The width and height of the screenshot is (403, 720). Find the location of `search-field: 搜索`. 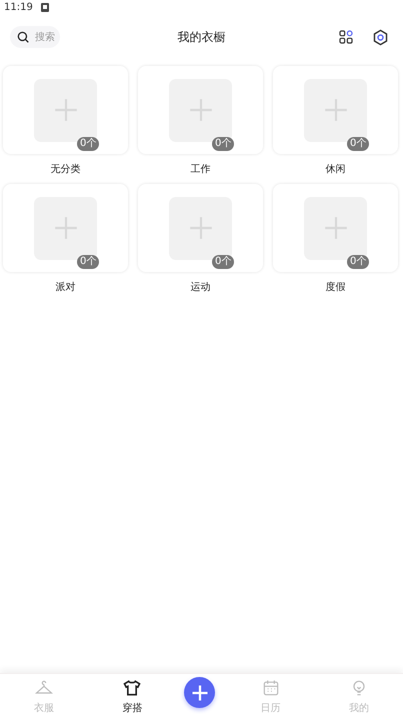

search-field: 搜索 is located at coordinates (35, 37).